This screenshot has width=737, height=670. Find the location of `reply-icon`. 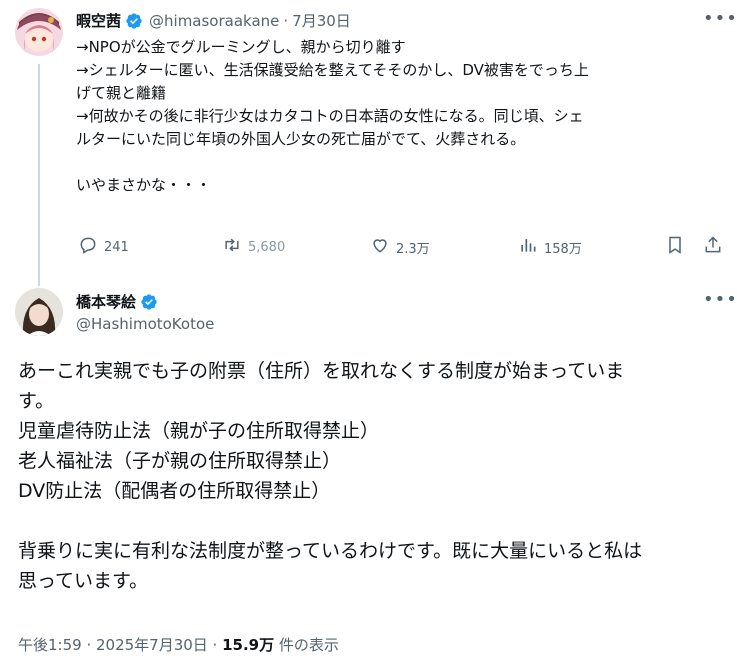

reply-icon is located at coordinates (88, 247).